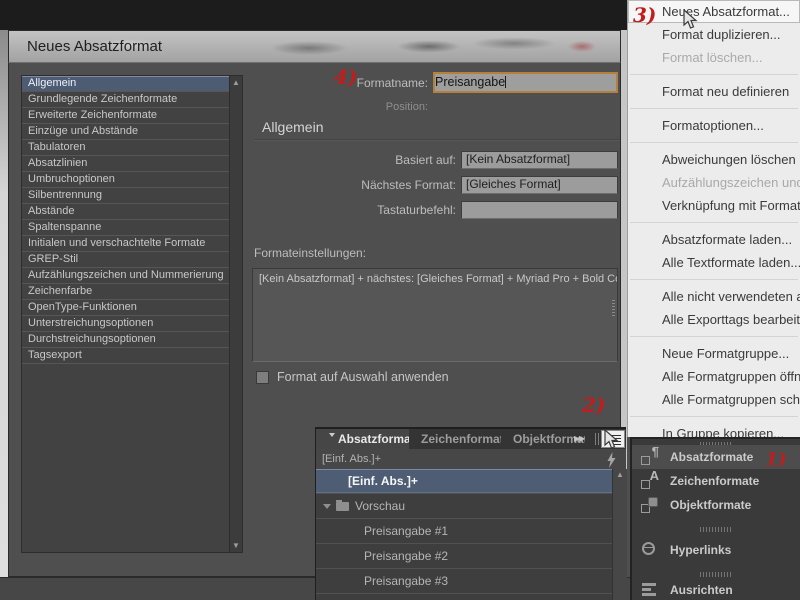 This screenshot has width=800, height=600. Describe the element at coordinates (464, 506) in the screenshot. I see `style-group-row: Vorschau` at that location.